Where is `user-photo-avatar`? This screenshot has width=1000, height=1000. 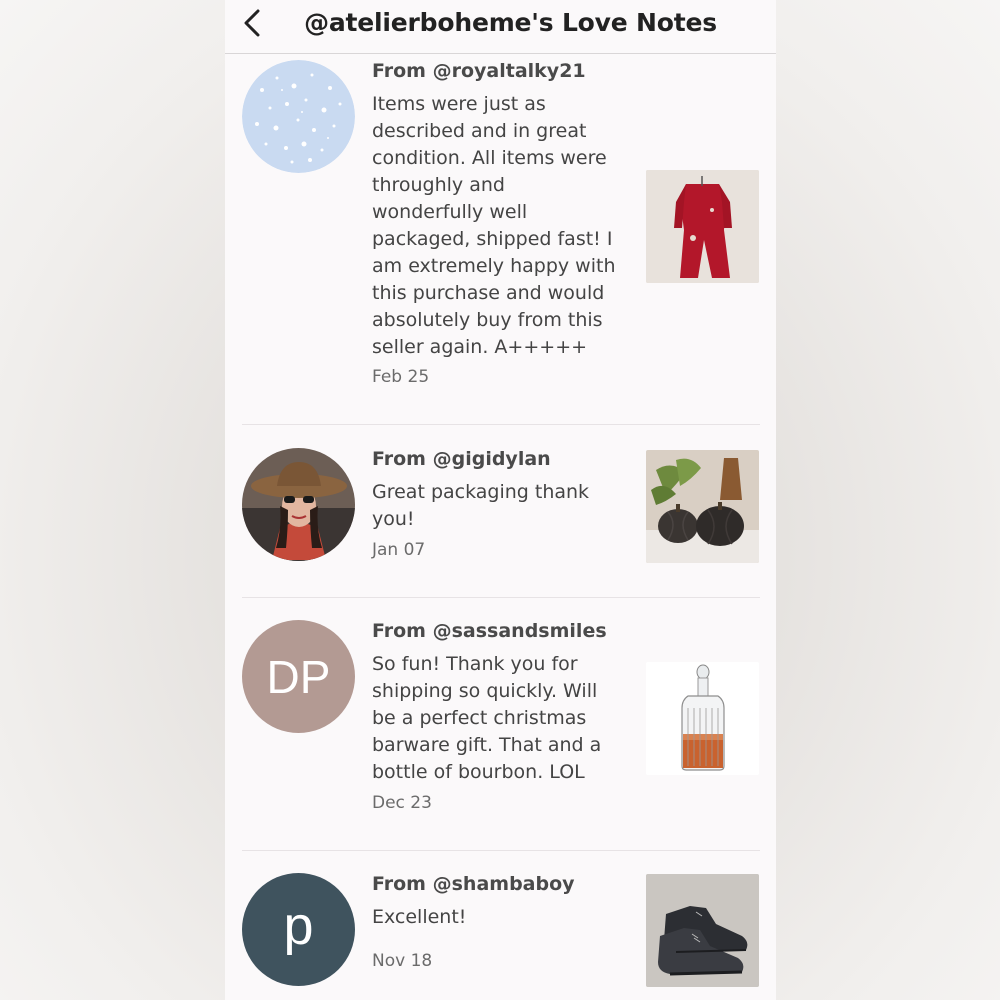
user-photo-avatar is located at coordinates (298, 504).